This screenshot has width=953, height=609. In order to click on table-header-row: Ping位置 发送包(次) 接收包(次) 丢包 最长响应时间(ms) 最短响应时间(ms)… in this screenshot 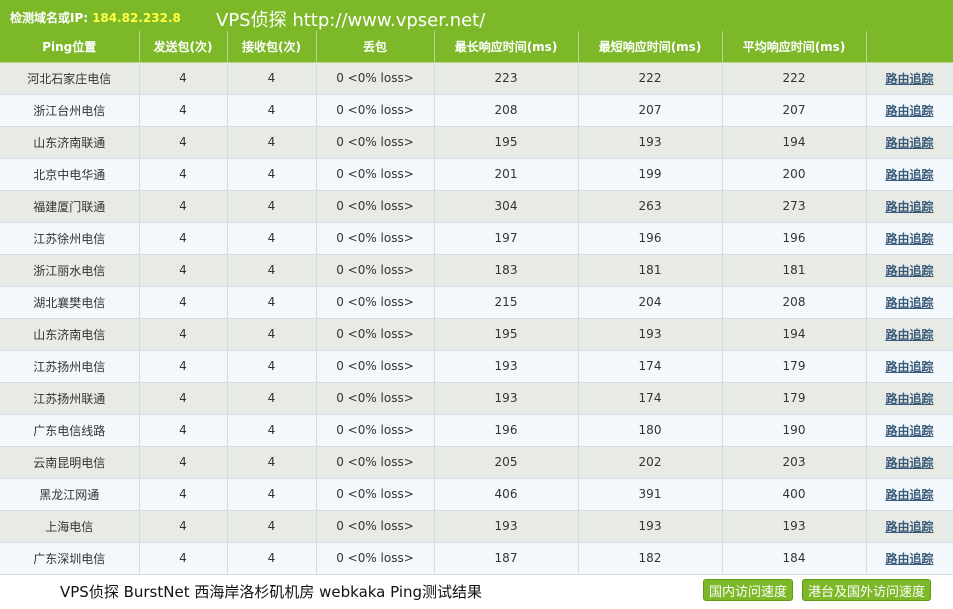, I will do `click(476, 47)`.